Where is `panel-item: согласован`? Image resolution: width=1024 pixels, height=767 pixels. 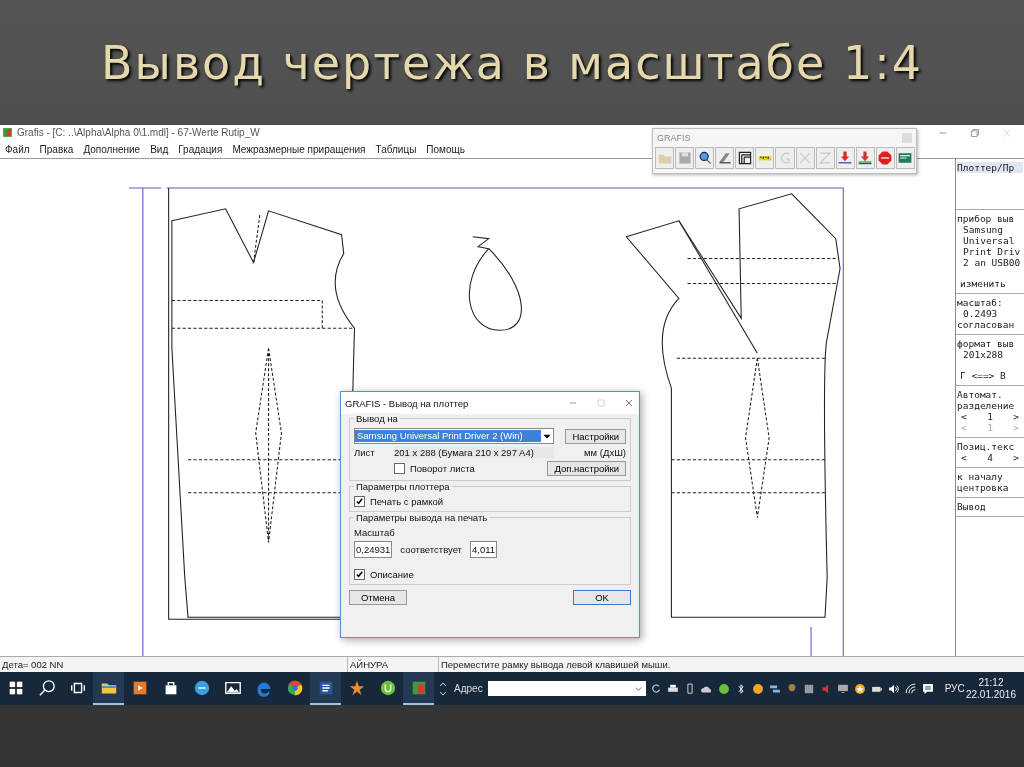
panel-item: согласован is located at coordinates (990, 324).